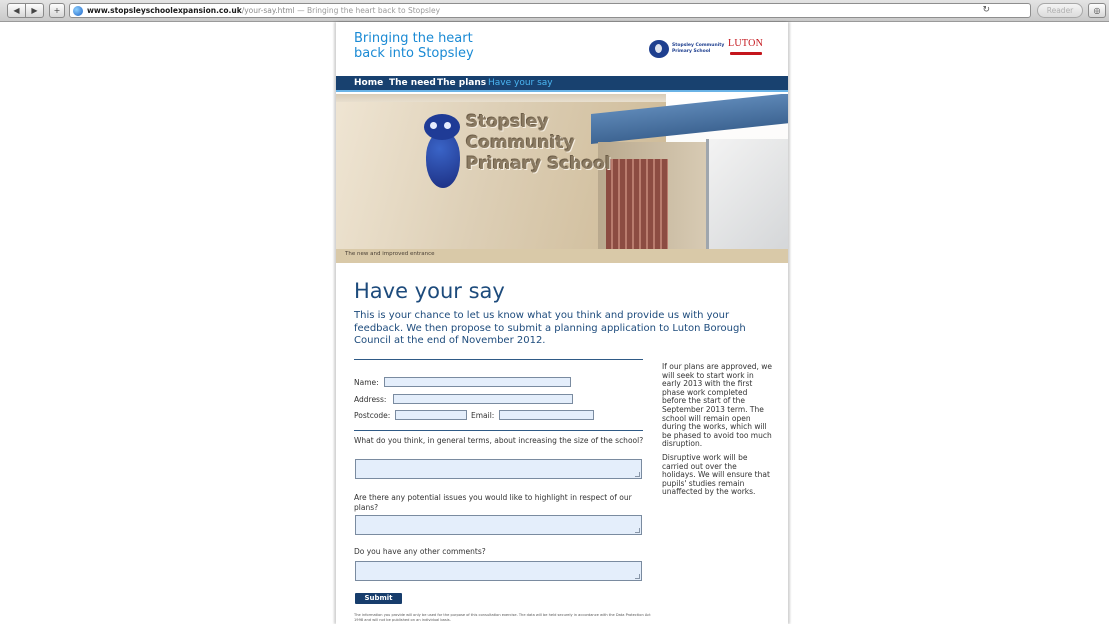  I want to click on council-logo: LUTON, so click(747, 48).